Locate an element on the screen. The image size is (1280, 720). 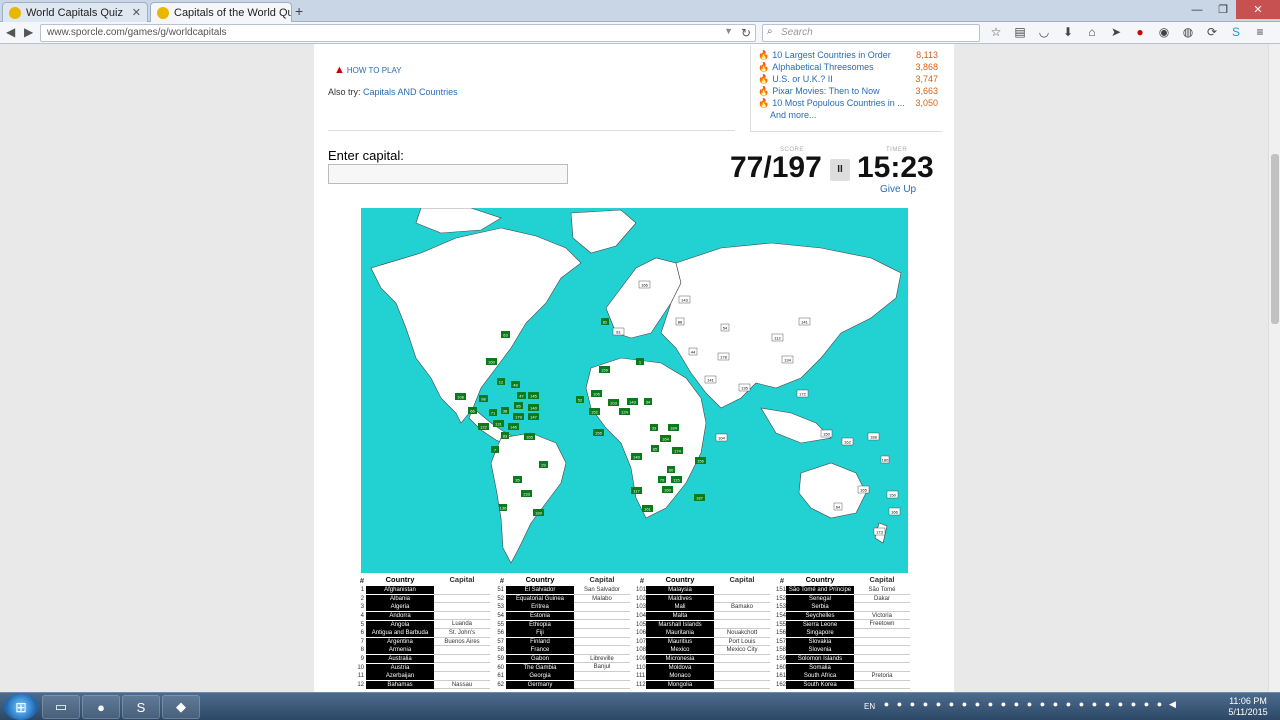
header-country: Country is located at coordinates (540, 580).